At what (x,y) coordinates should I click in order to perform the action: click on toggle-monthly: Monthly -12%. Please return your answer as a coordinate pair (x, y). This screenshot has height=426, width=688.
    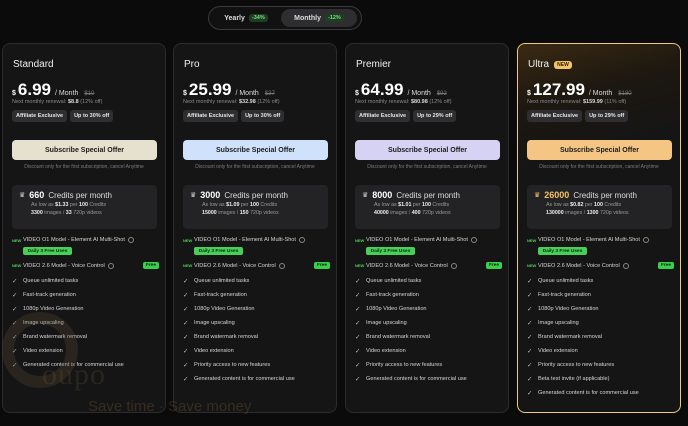
    Looking at the image, I should click on (319, 18).